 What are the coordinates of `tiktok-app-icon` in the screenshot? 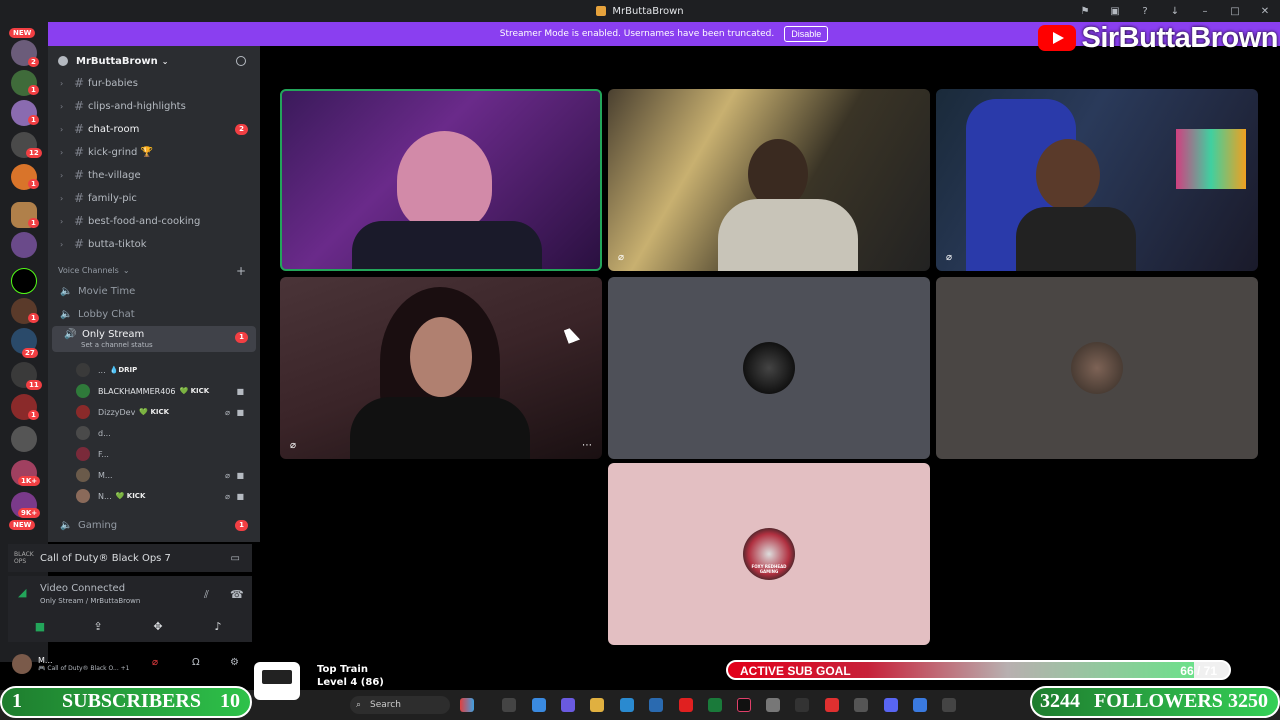 It's located at (744, 705).